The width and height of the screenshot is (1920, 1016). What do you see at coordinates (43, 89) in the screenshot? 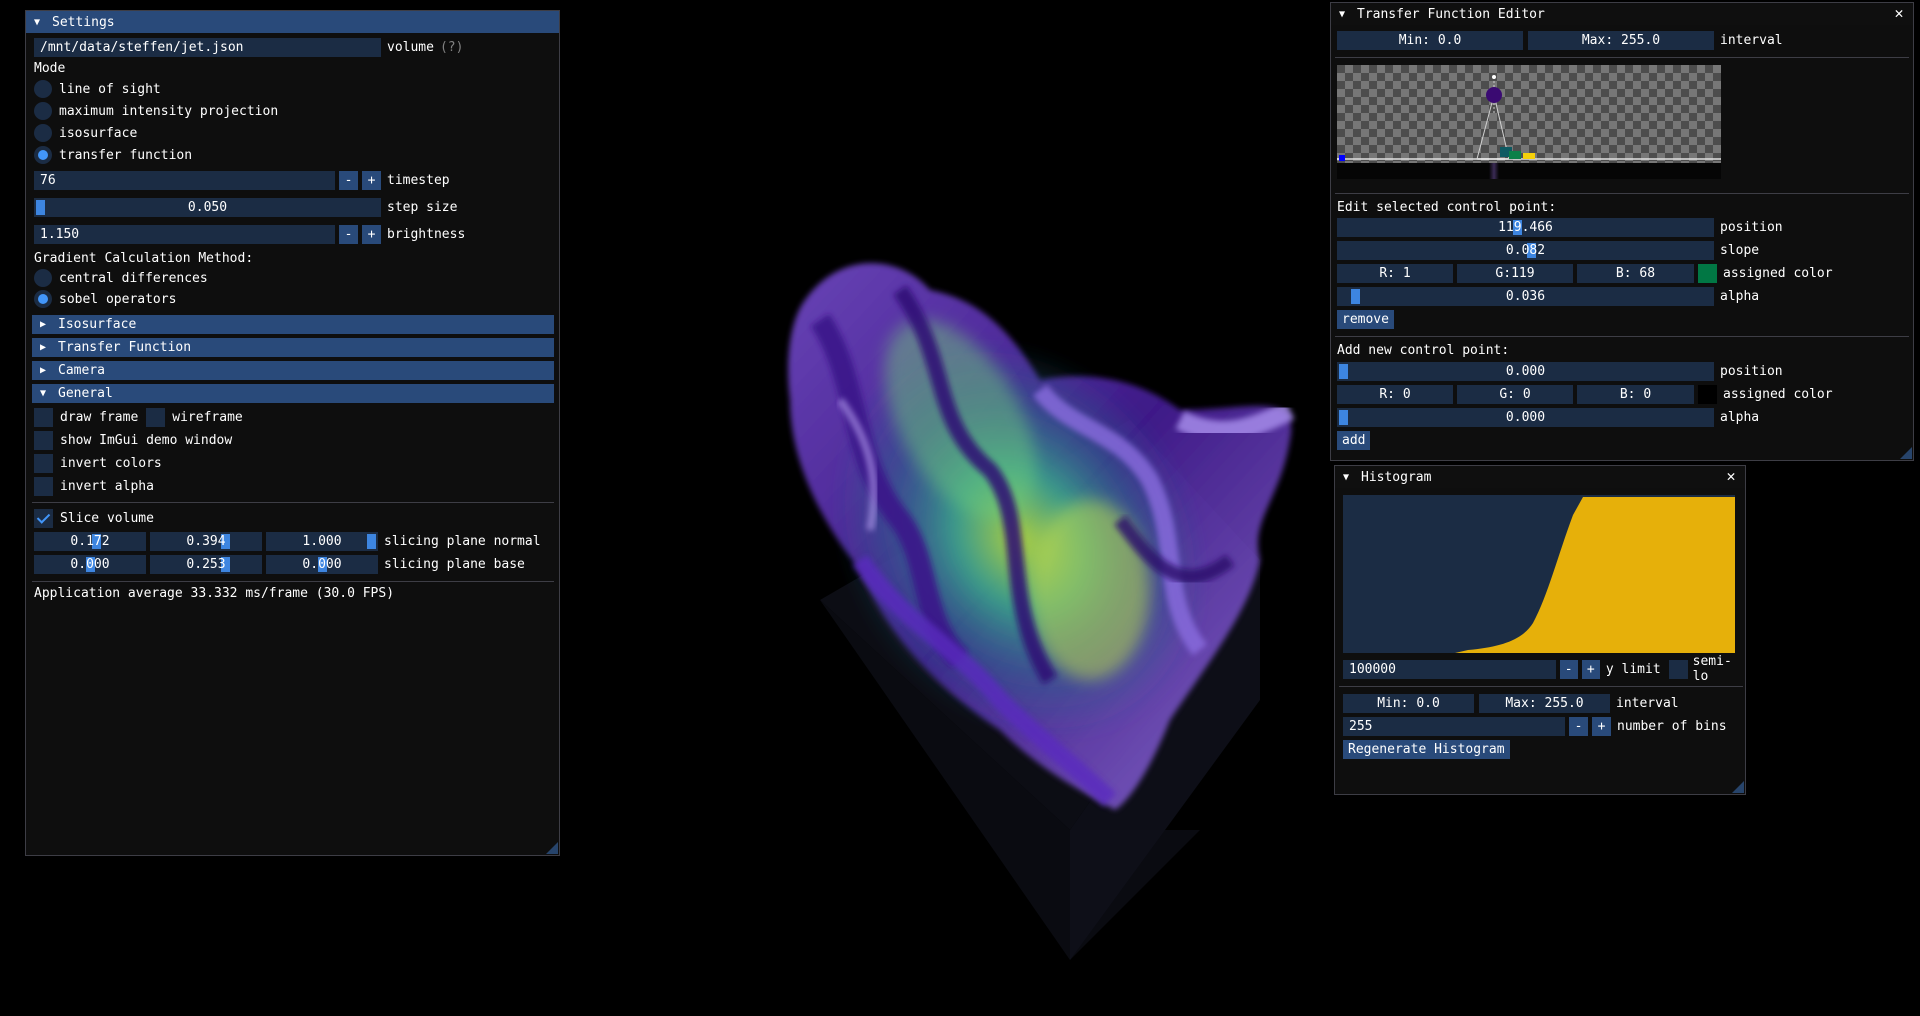
I see `radio-circle-icon` at bounding box center [43, 89].